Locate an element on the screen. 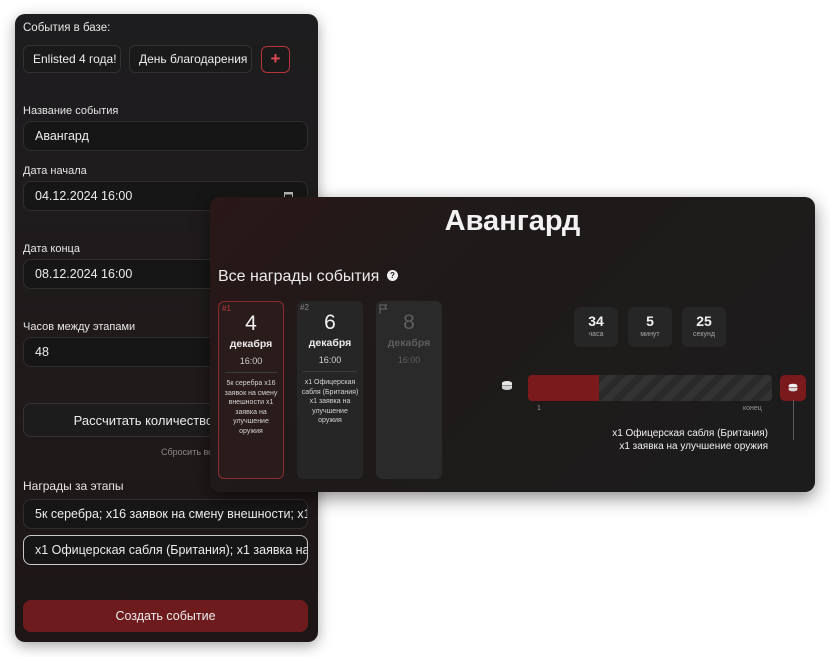  event-name-input: Авангард is located at coordinates (165, 136).